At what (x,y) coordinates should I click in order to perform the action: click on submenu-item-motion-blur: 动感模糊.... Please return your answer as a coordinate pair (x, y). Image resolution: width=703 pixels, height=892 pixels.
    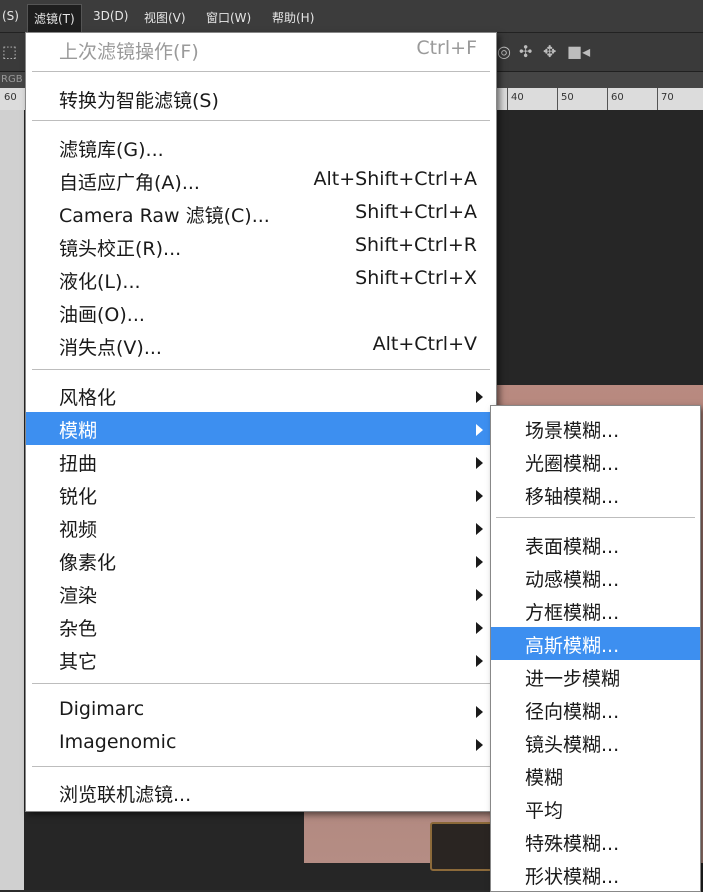
    Looking at the image, I should click on (595, 577).